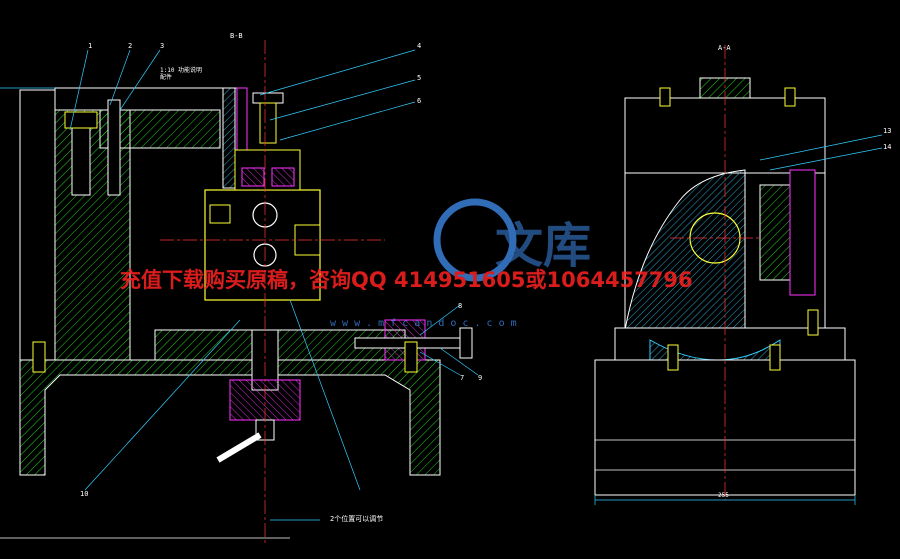 This screenshot has height=559, width=900. I want to click on front-section-label: B-B, so click(236, 36).